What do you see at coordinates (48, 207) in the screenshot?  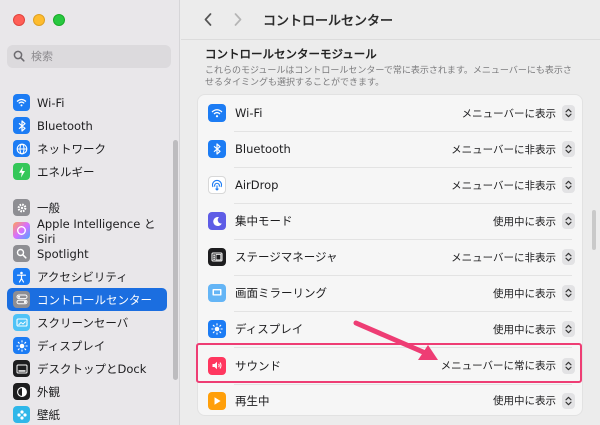 I see `sidebar-item-label: 一般` at bounding box center [48, 207].